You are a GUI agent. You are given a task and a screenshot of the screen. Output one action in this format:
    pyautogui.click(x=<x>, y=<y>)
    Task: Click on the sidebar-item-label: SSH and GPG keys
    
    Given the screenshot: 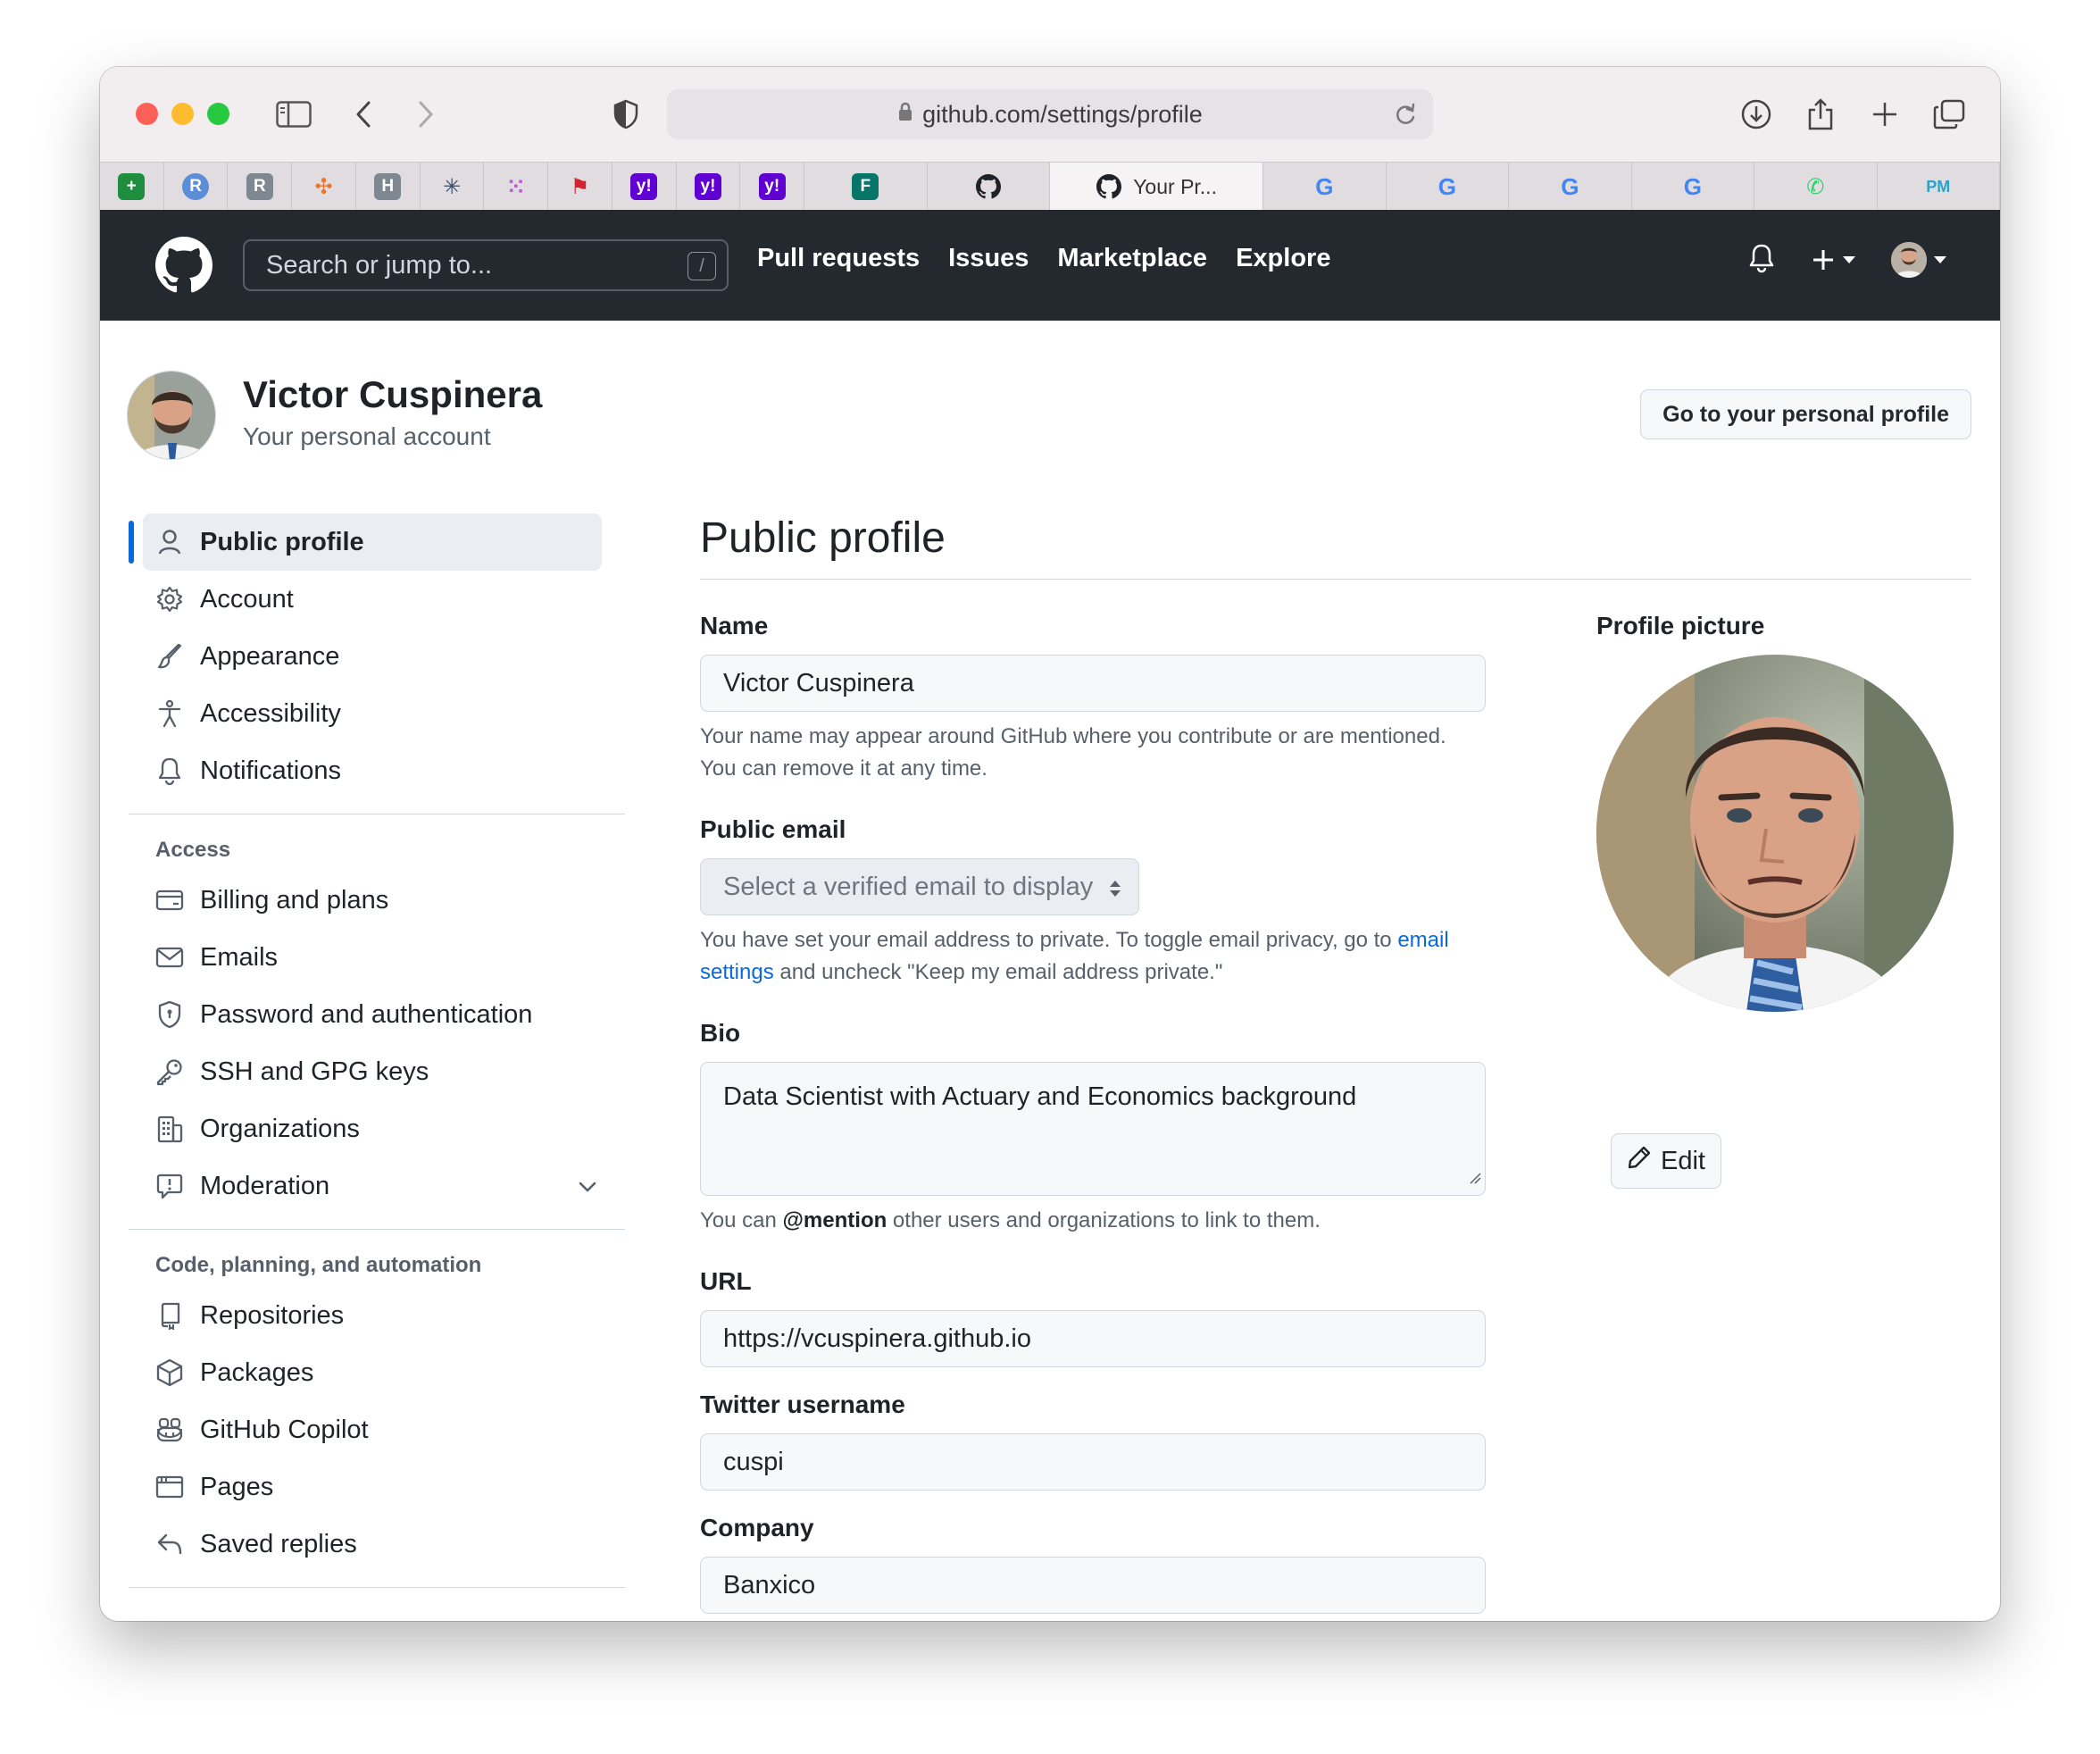 What is the action you would take?
    pyautogui.click(x=314, y=1071)
    